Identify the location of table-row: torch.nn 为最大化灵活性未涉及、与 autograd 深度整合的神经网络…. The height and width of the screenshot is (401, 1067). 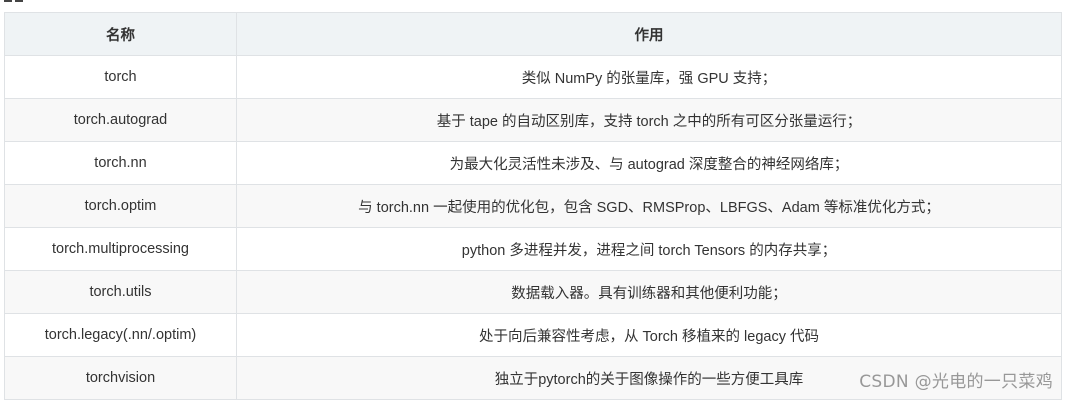
(533, 163).